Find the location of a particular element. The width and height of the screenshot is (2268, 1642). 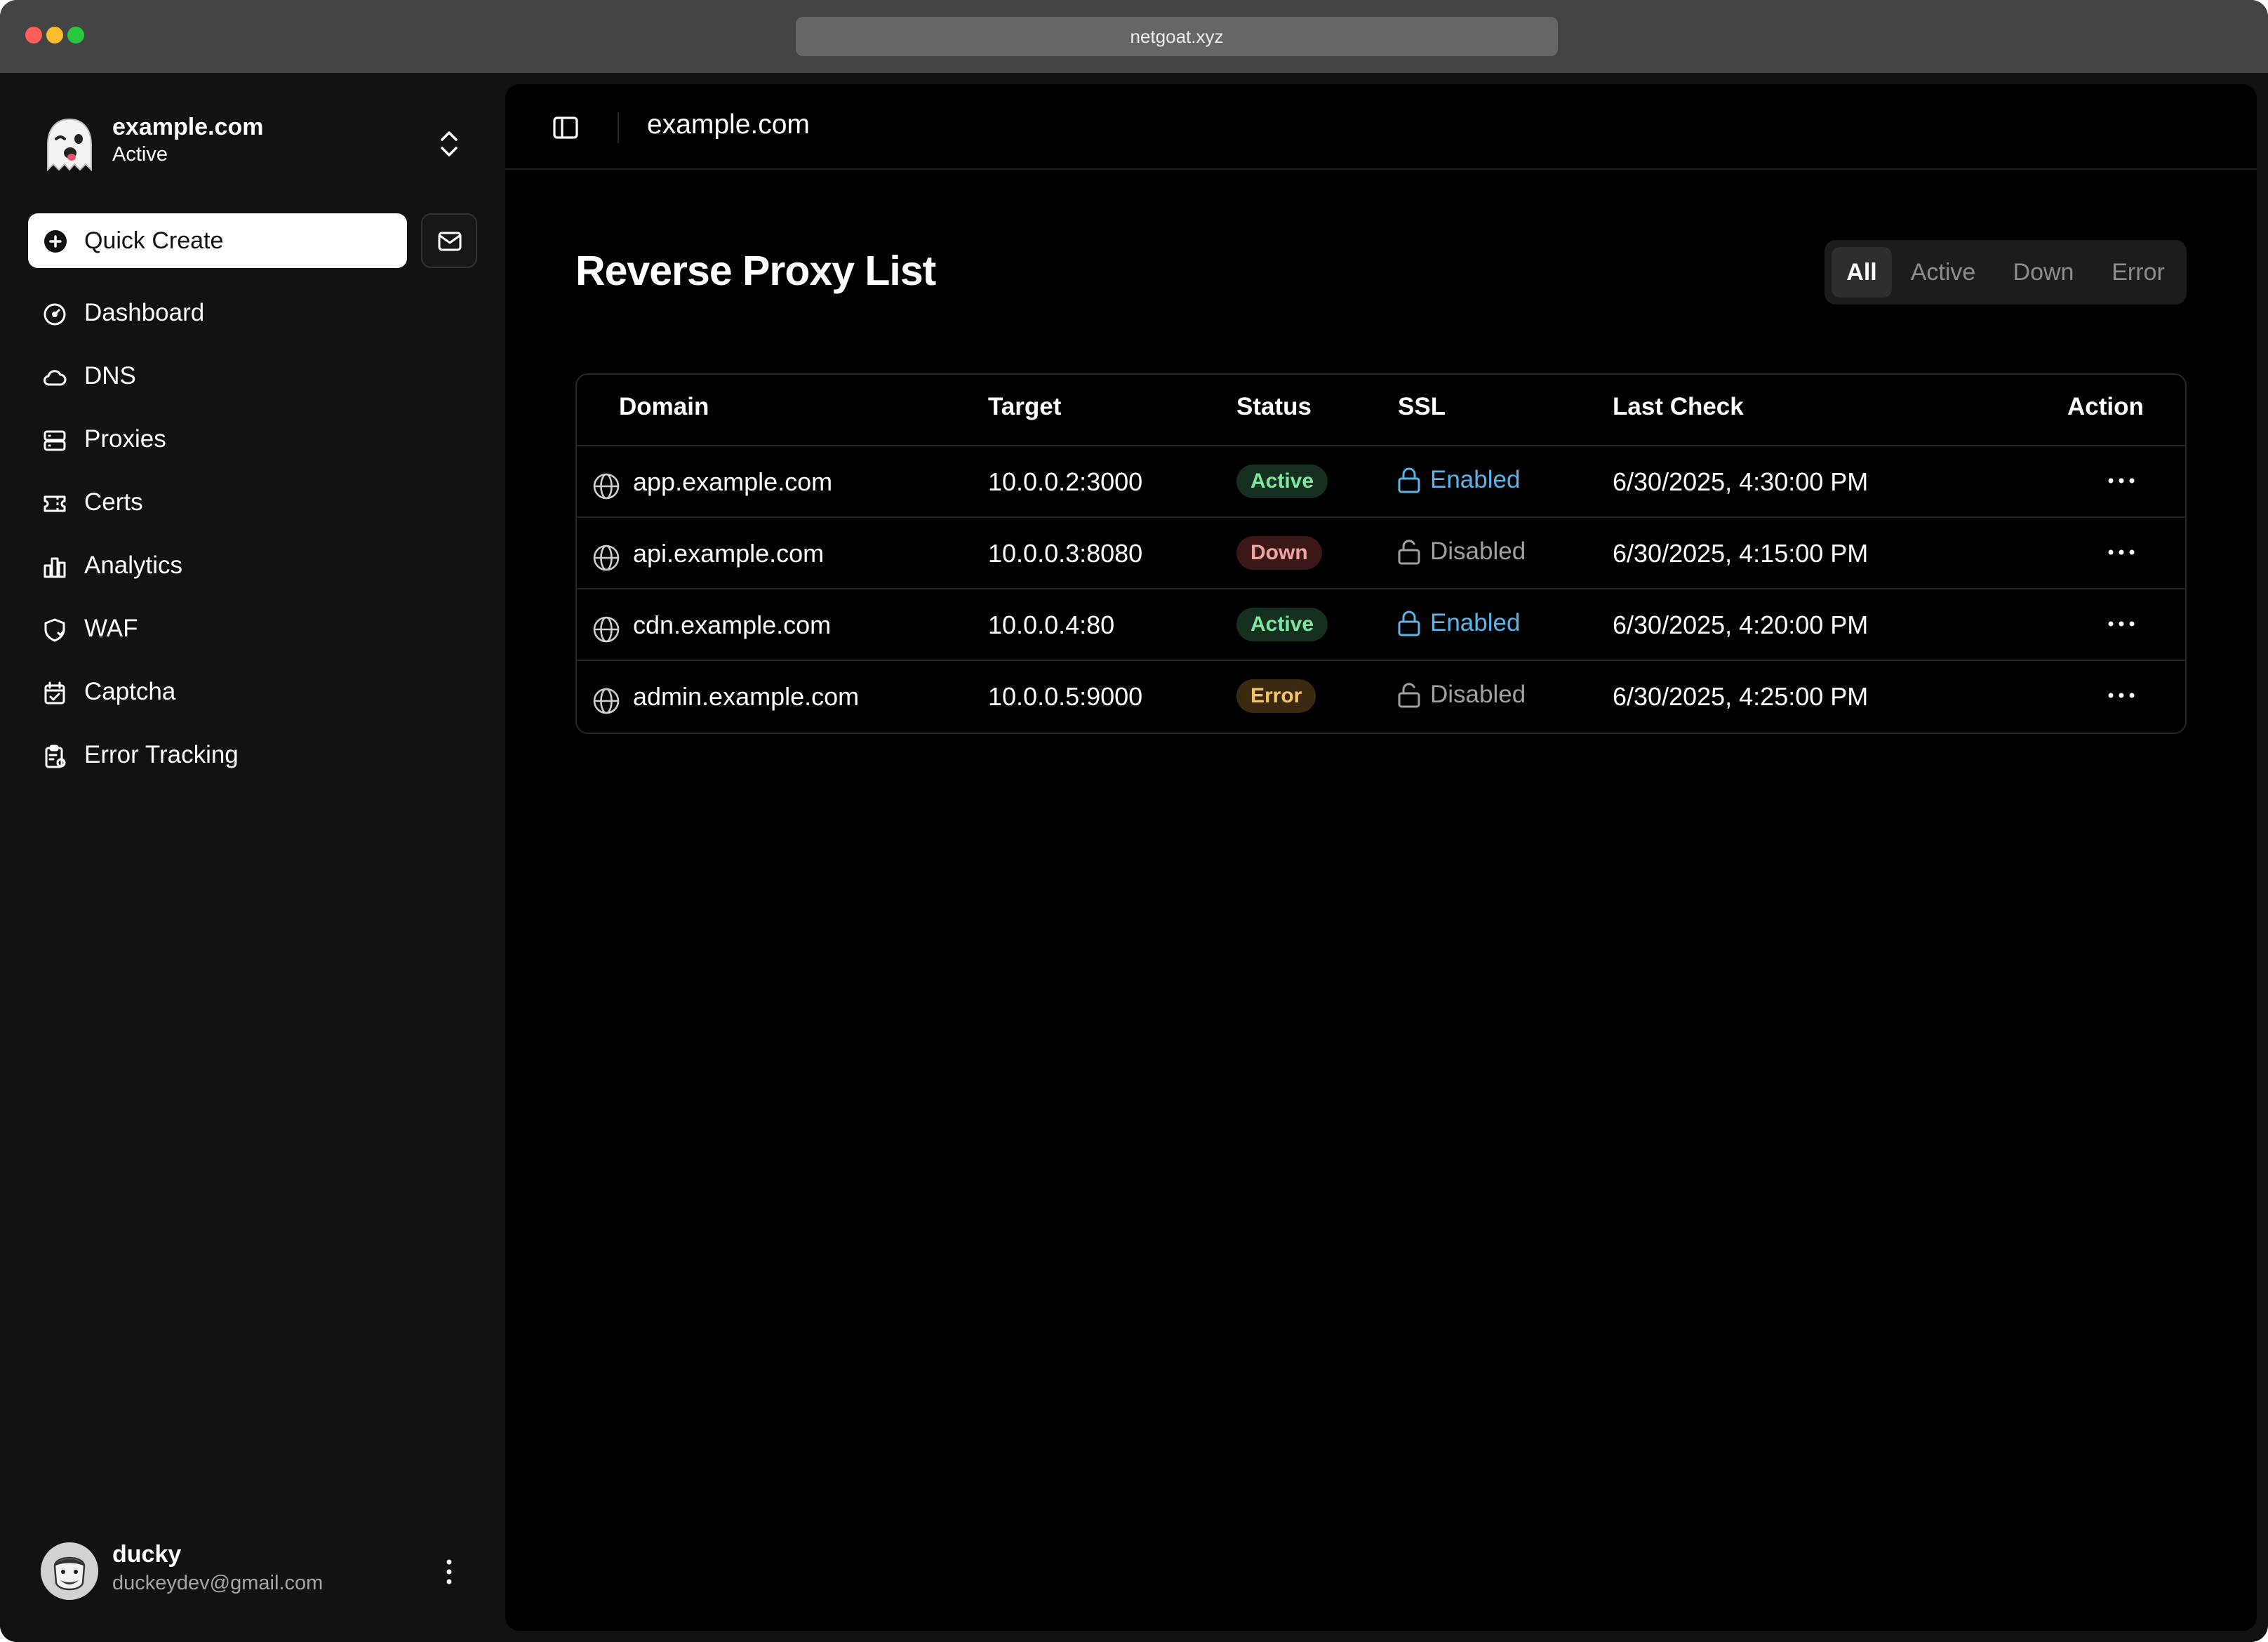

column-header-action: Action is located at coordinates (2105, 406).